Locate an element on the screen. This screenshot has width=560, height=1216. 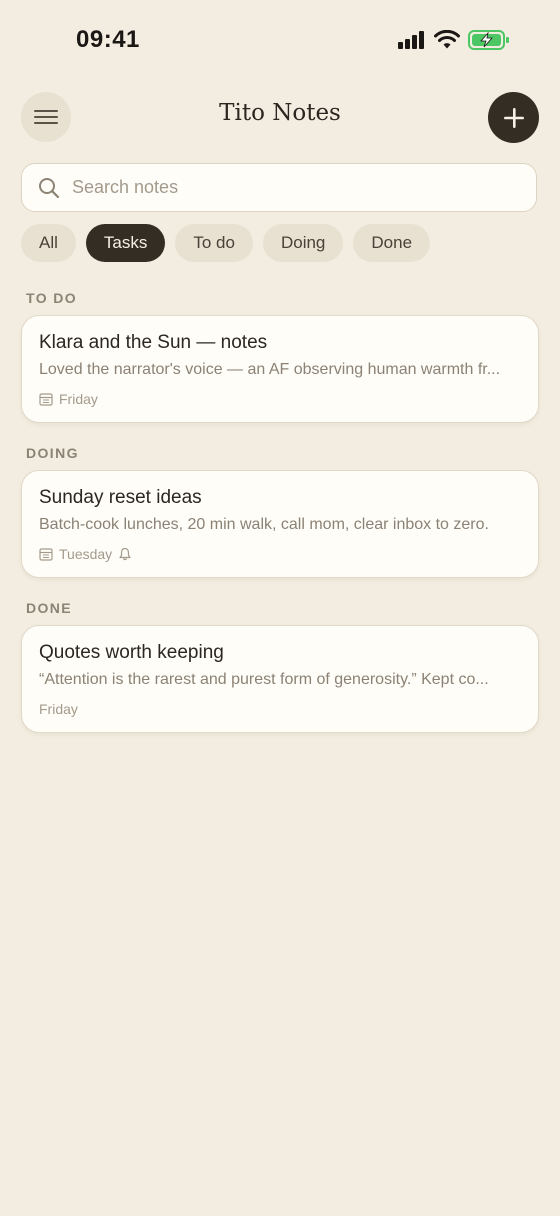
status-icons is located at coordinates (454, 40).